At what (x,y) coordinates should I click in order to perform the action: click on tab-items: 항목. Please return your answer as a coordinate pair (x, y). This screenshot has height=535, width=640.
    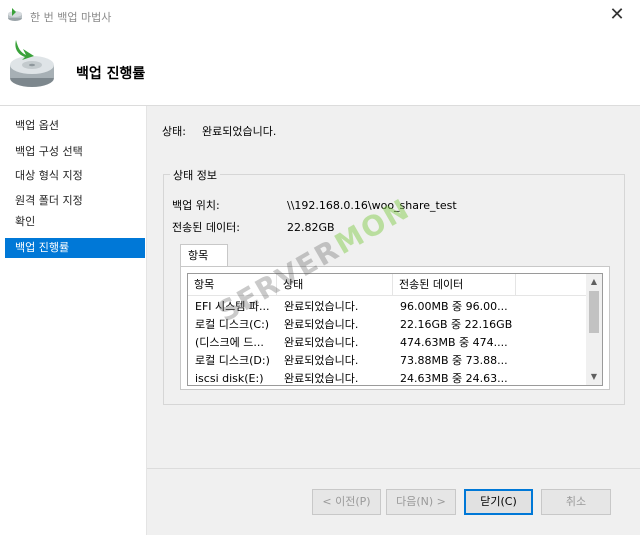
    Looking at the image, I should click on (204, 255).